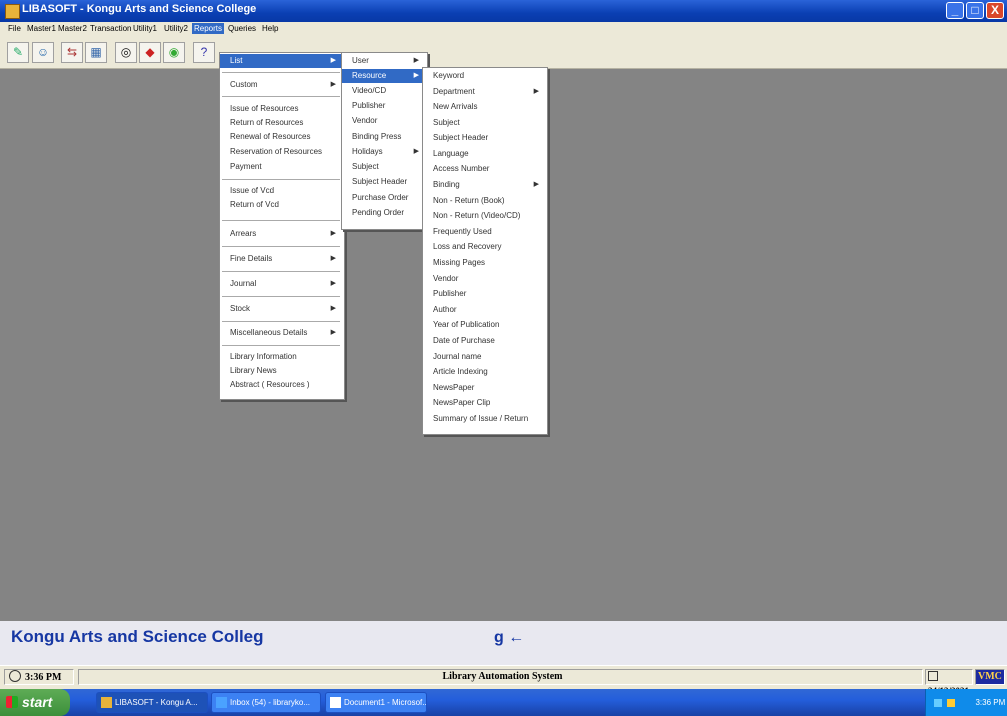  I want to click on transfer-icon: ⇆, so click(72, 52).